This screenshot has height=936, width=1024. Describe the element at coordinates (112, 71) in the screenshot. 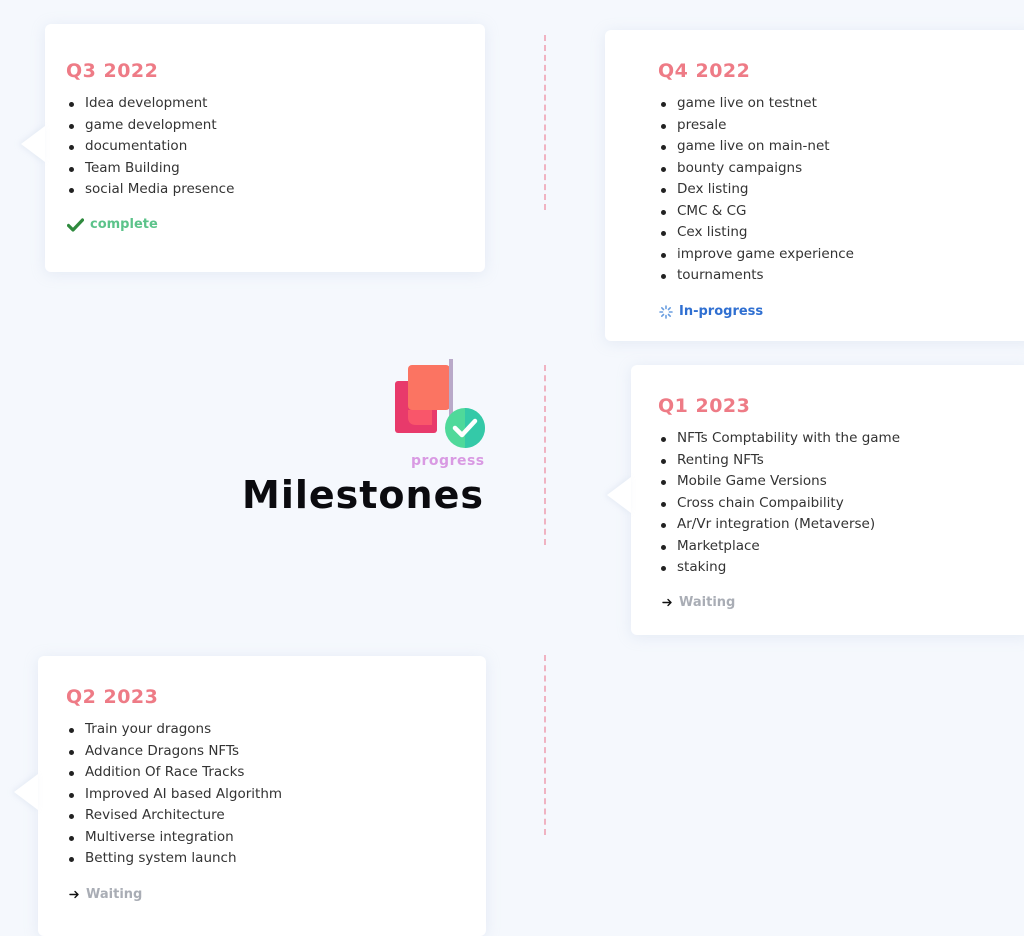

I see `milestone-quarter: Q3 2022` at that location.